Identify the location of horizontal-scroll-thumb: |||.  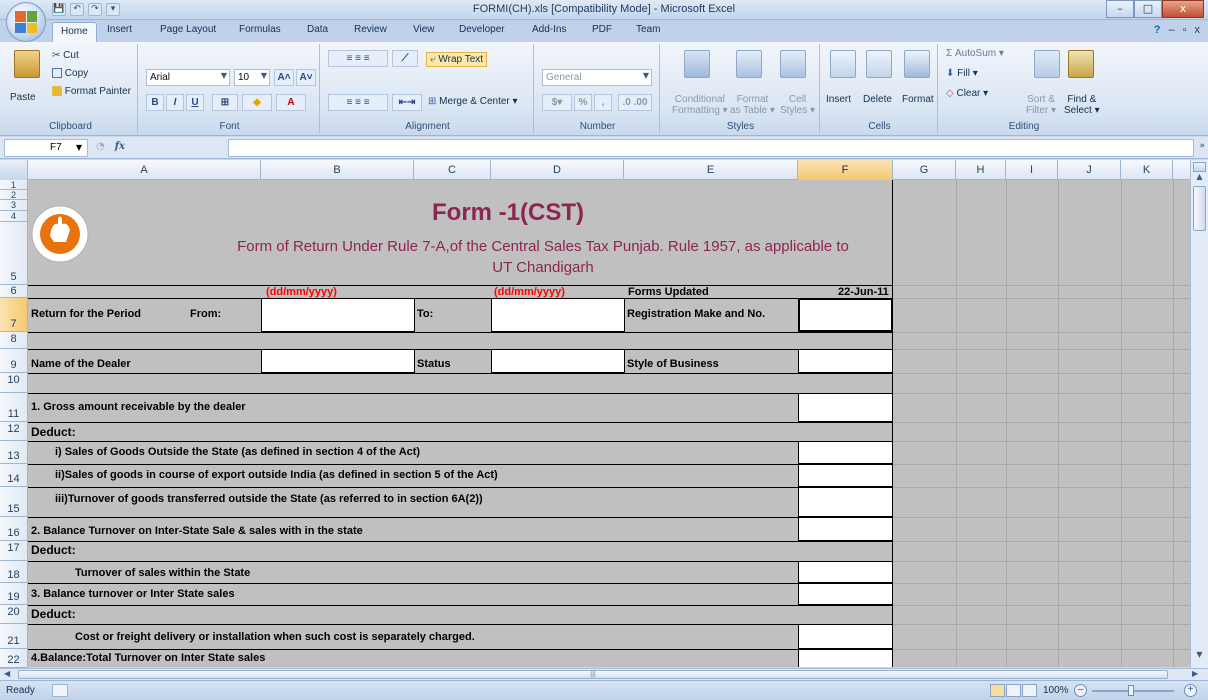
(593, 674).